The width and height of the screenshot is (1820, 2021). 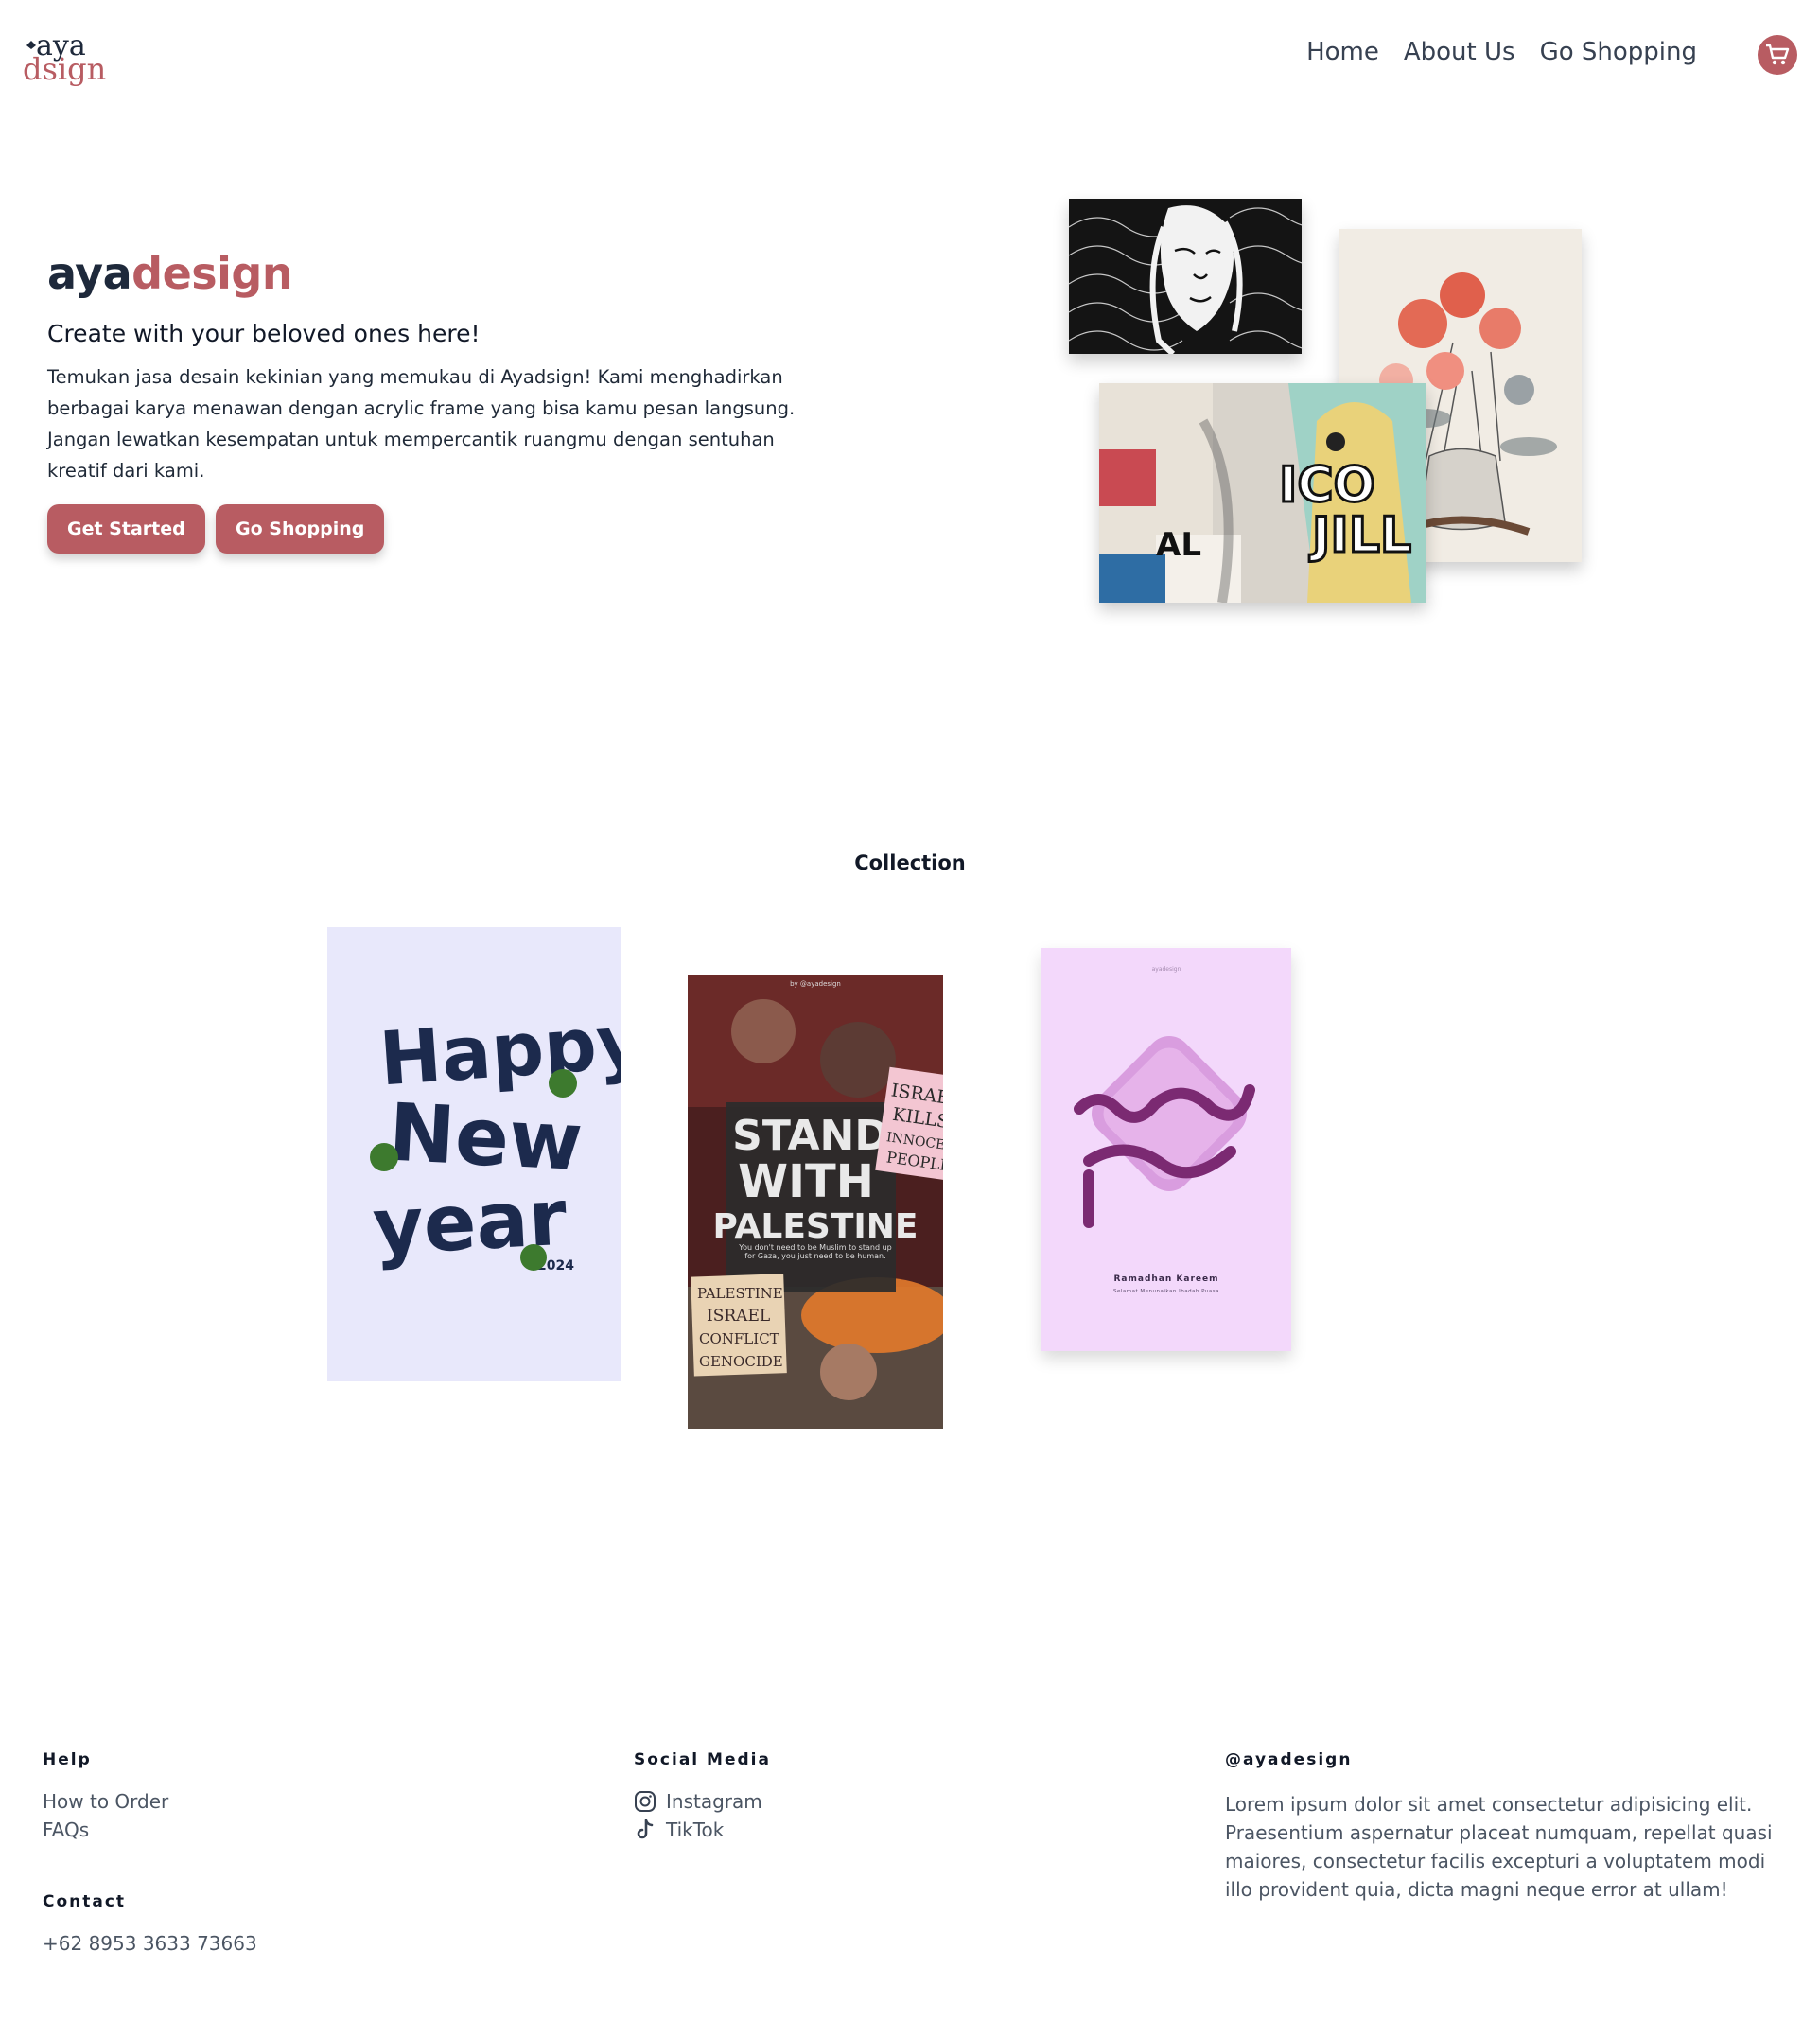 I want to click on how-to-order-link: How to Order, so click(x=105, y=1802).